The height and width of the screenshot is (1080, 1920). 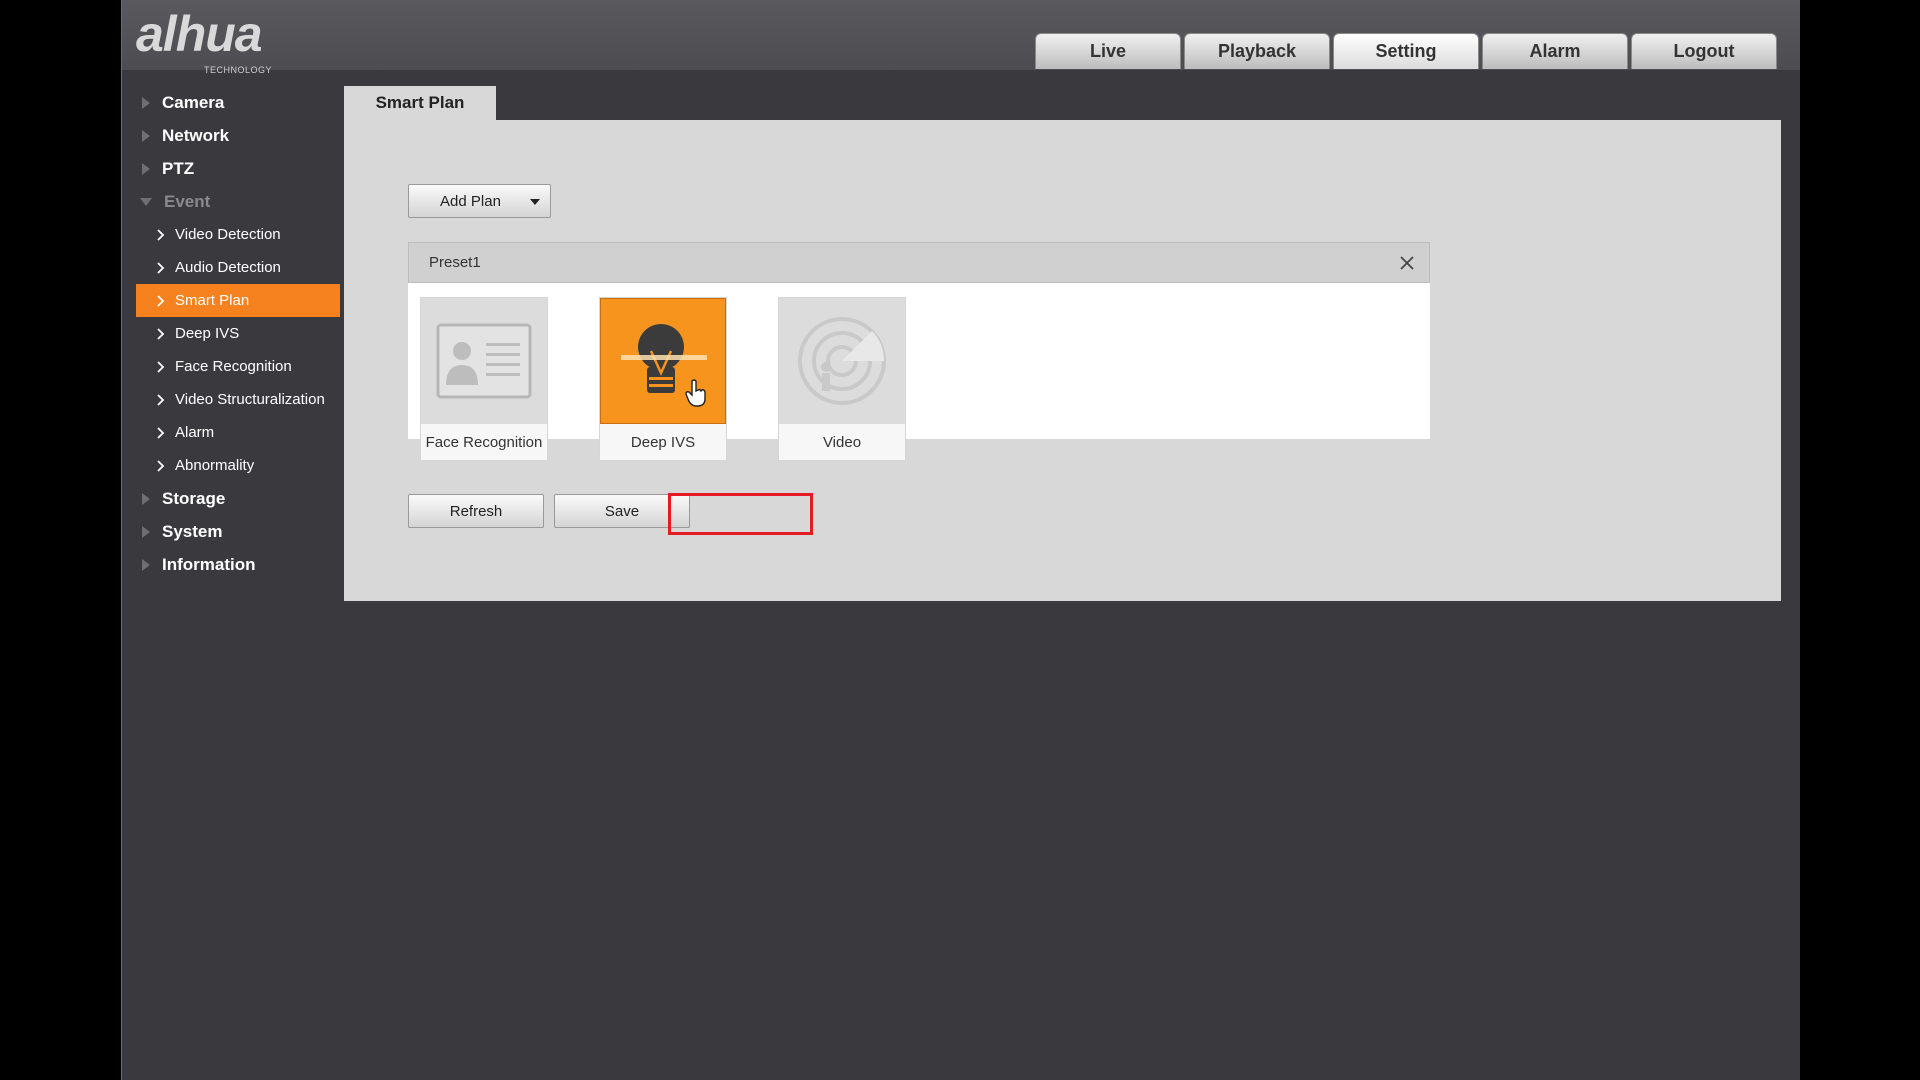 I want to click on plan-card-deep-ivs: Deep IVS, so click(x=663, y=379).